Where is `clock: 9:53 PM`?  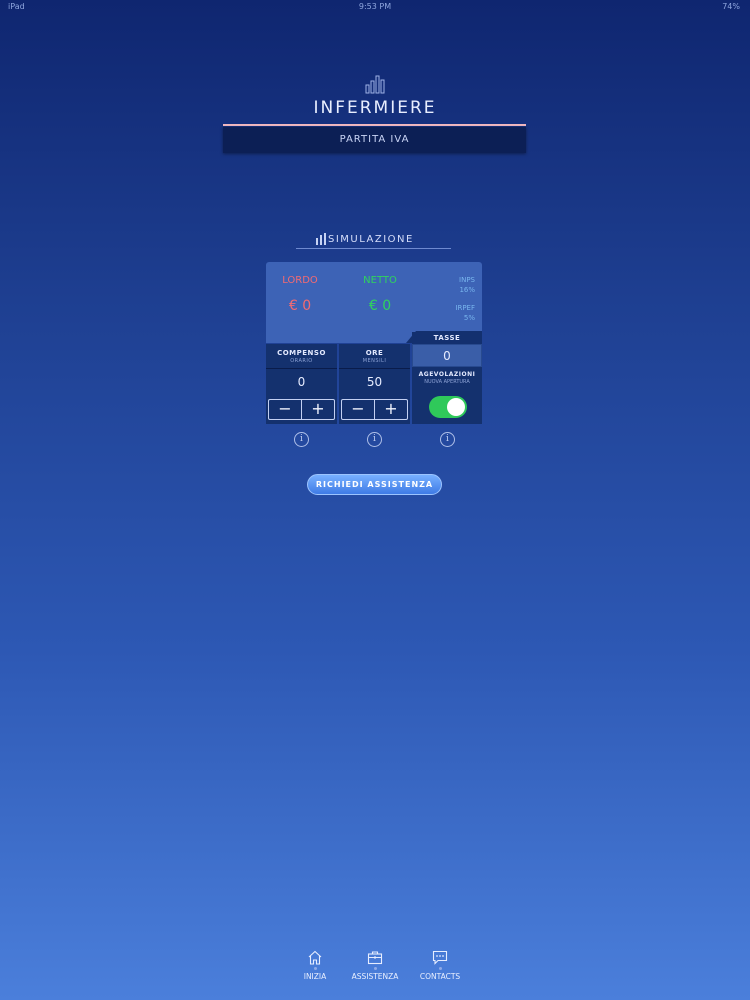 clock: 9:53 PM is located at coordinates (375, 6).